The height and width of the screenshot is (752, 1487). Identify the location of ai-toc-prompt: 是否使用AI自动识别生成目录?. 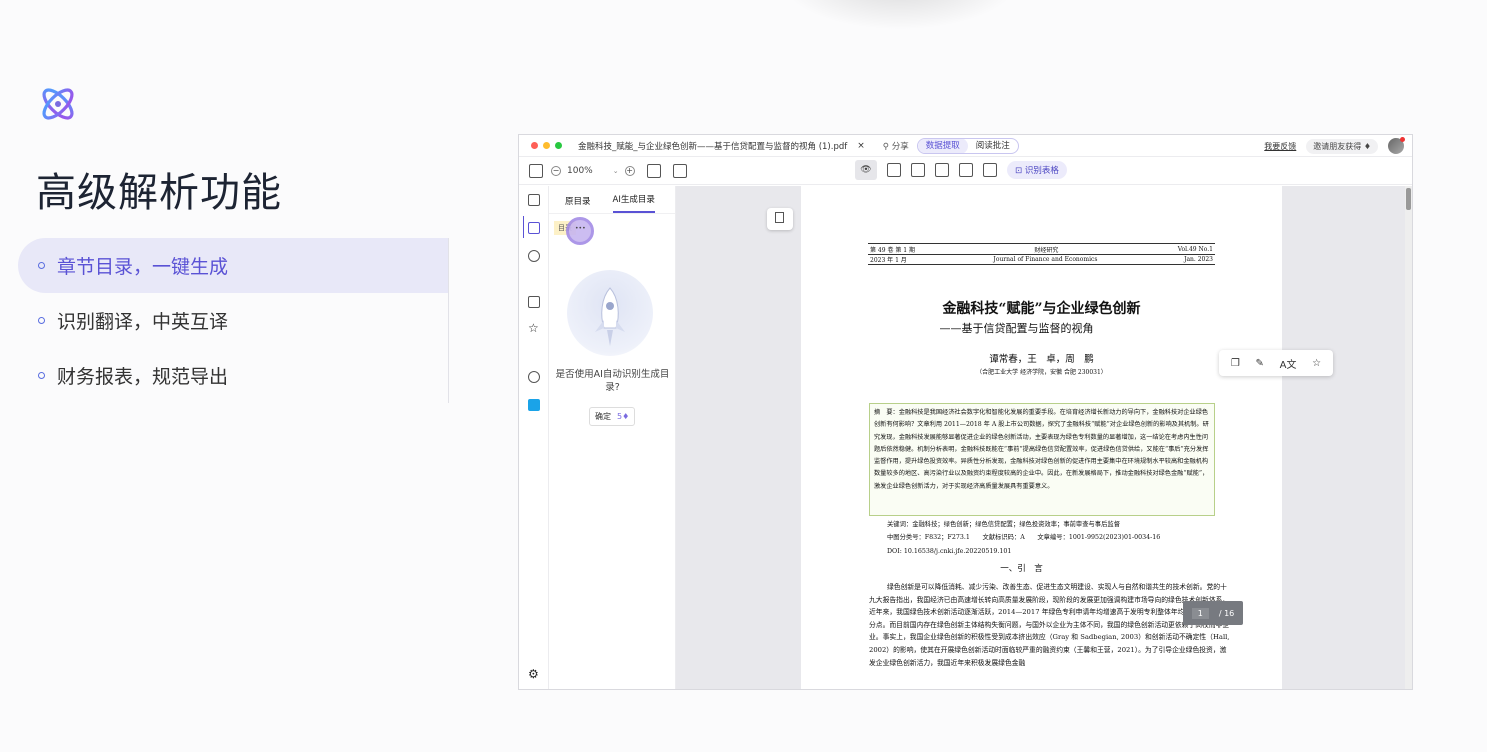
(612, 381).